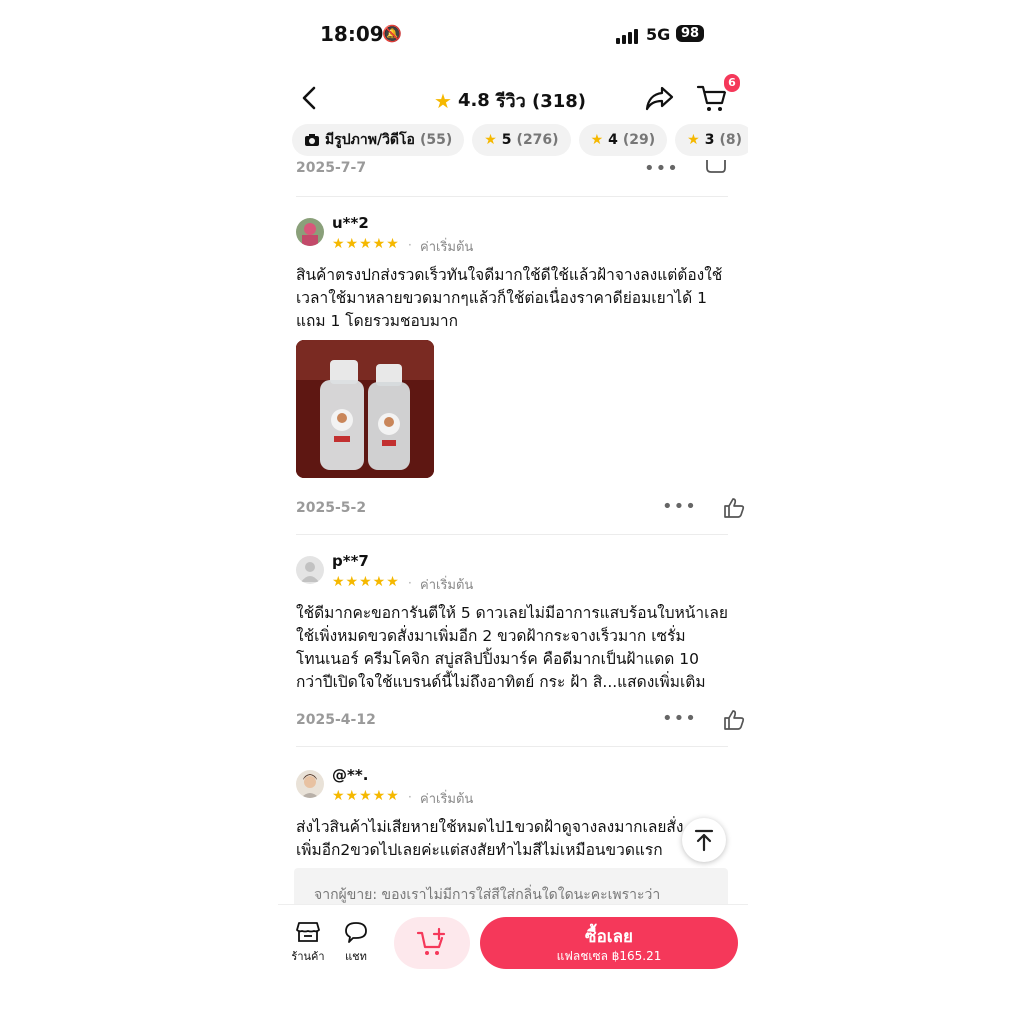  What do you see at coordinates (609, 956) in the screenshot?
I see `flash-sale-price: แฟลชเซล ฿165.21` at bounding box center [609, 956].